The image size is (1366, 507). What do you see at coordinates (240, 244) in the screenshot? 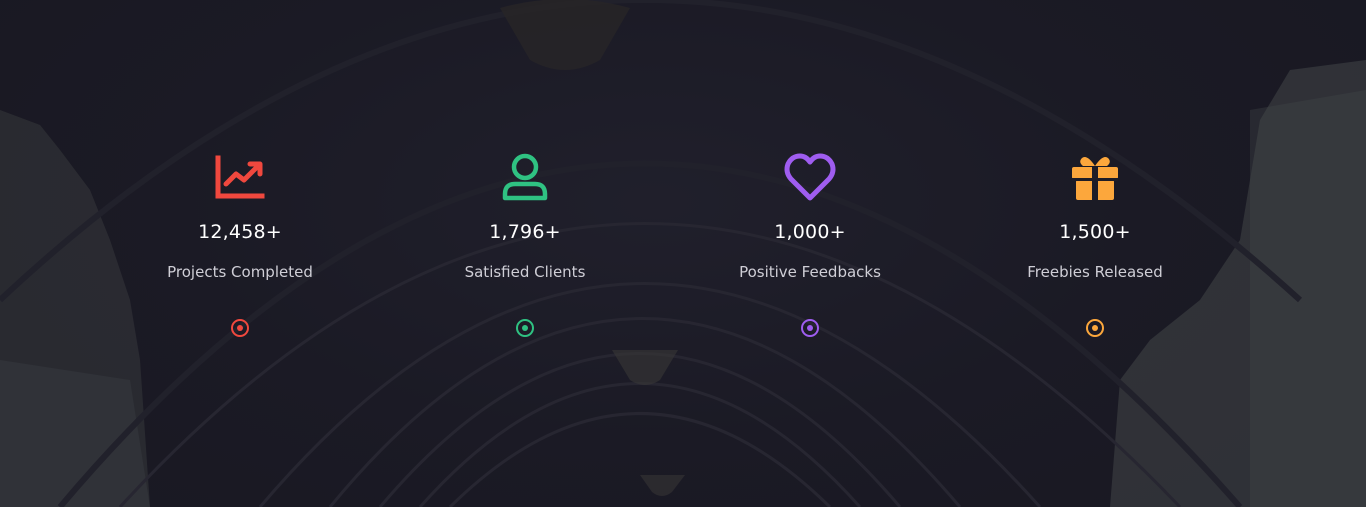
I see `stat-projects-completed: 12,458+ Projects Completed` at bounding box center [240, 244].